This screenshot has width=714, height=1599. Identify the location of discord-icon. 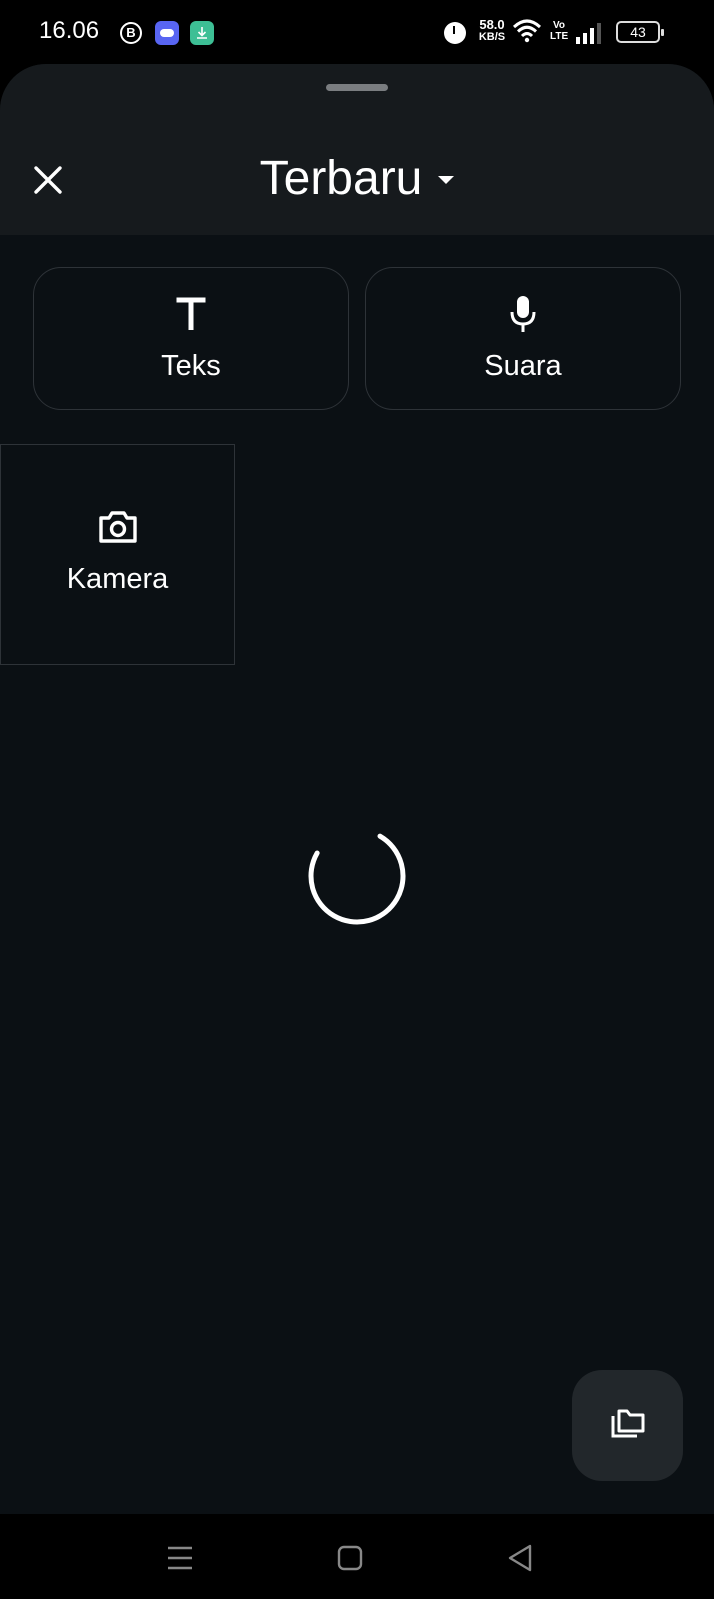
(167, 33).